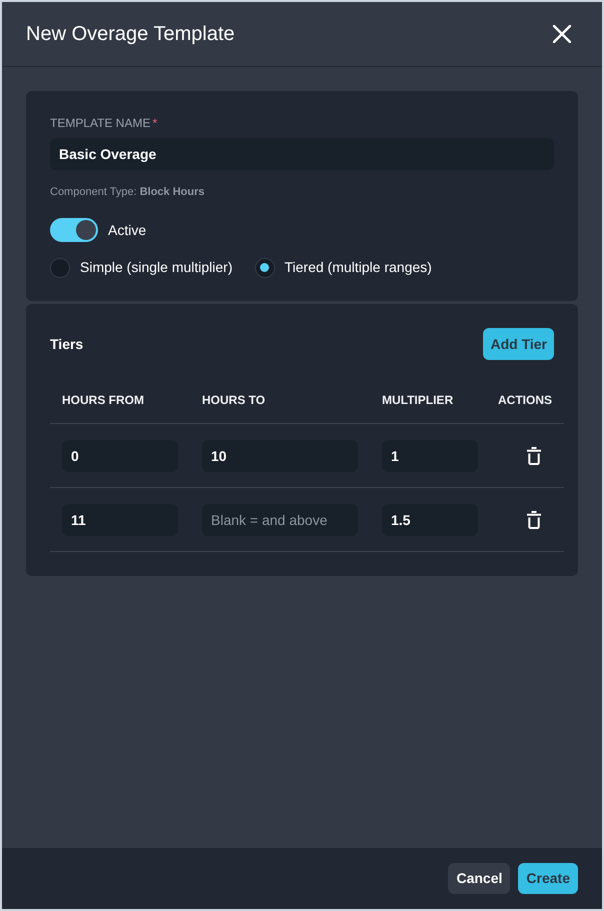 The height and width of the screenshot is (911, 604). Describe the element at coordinates (103, 400) in the screenshot. I see `column-header: HOURS FROM` at that location.